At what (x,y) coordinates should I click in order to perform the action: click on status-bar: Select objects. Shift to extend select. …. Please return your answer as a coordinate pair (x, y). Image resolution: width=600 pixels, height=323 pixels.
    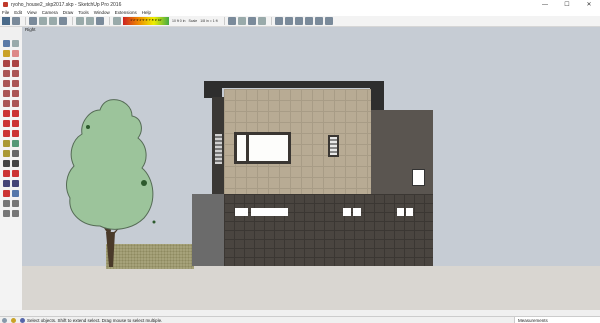
    Looking at the image, I should click on (300, 319).